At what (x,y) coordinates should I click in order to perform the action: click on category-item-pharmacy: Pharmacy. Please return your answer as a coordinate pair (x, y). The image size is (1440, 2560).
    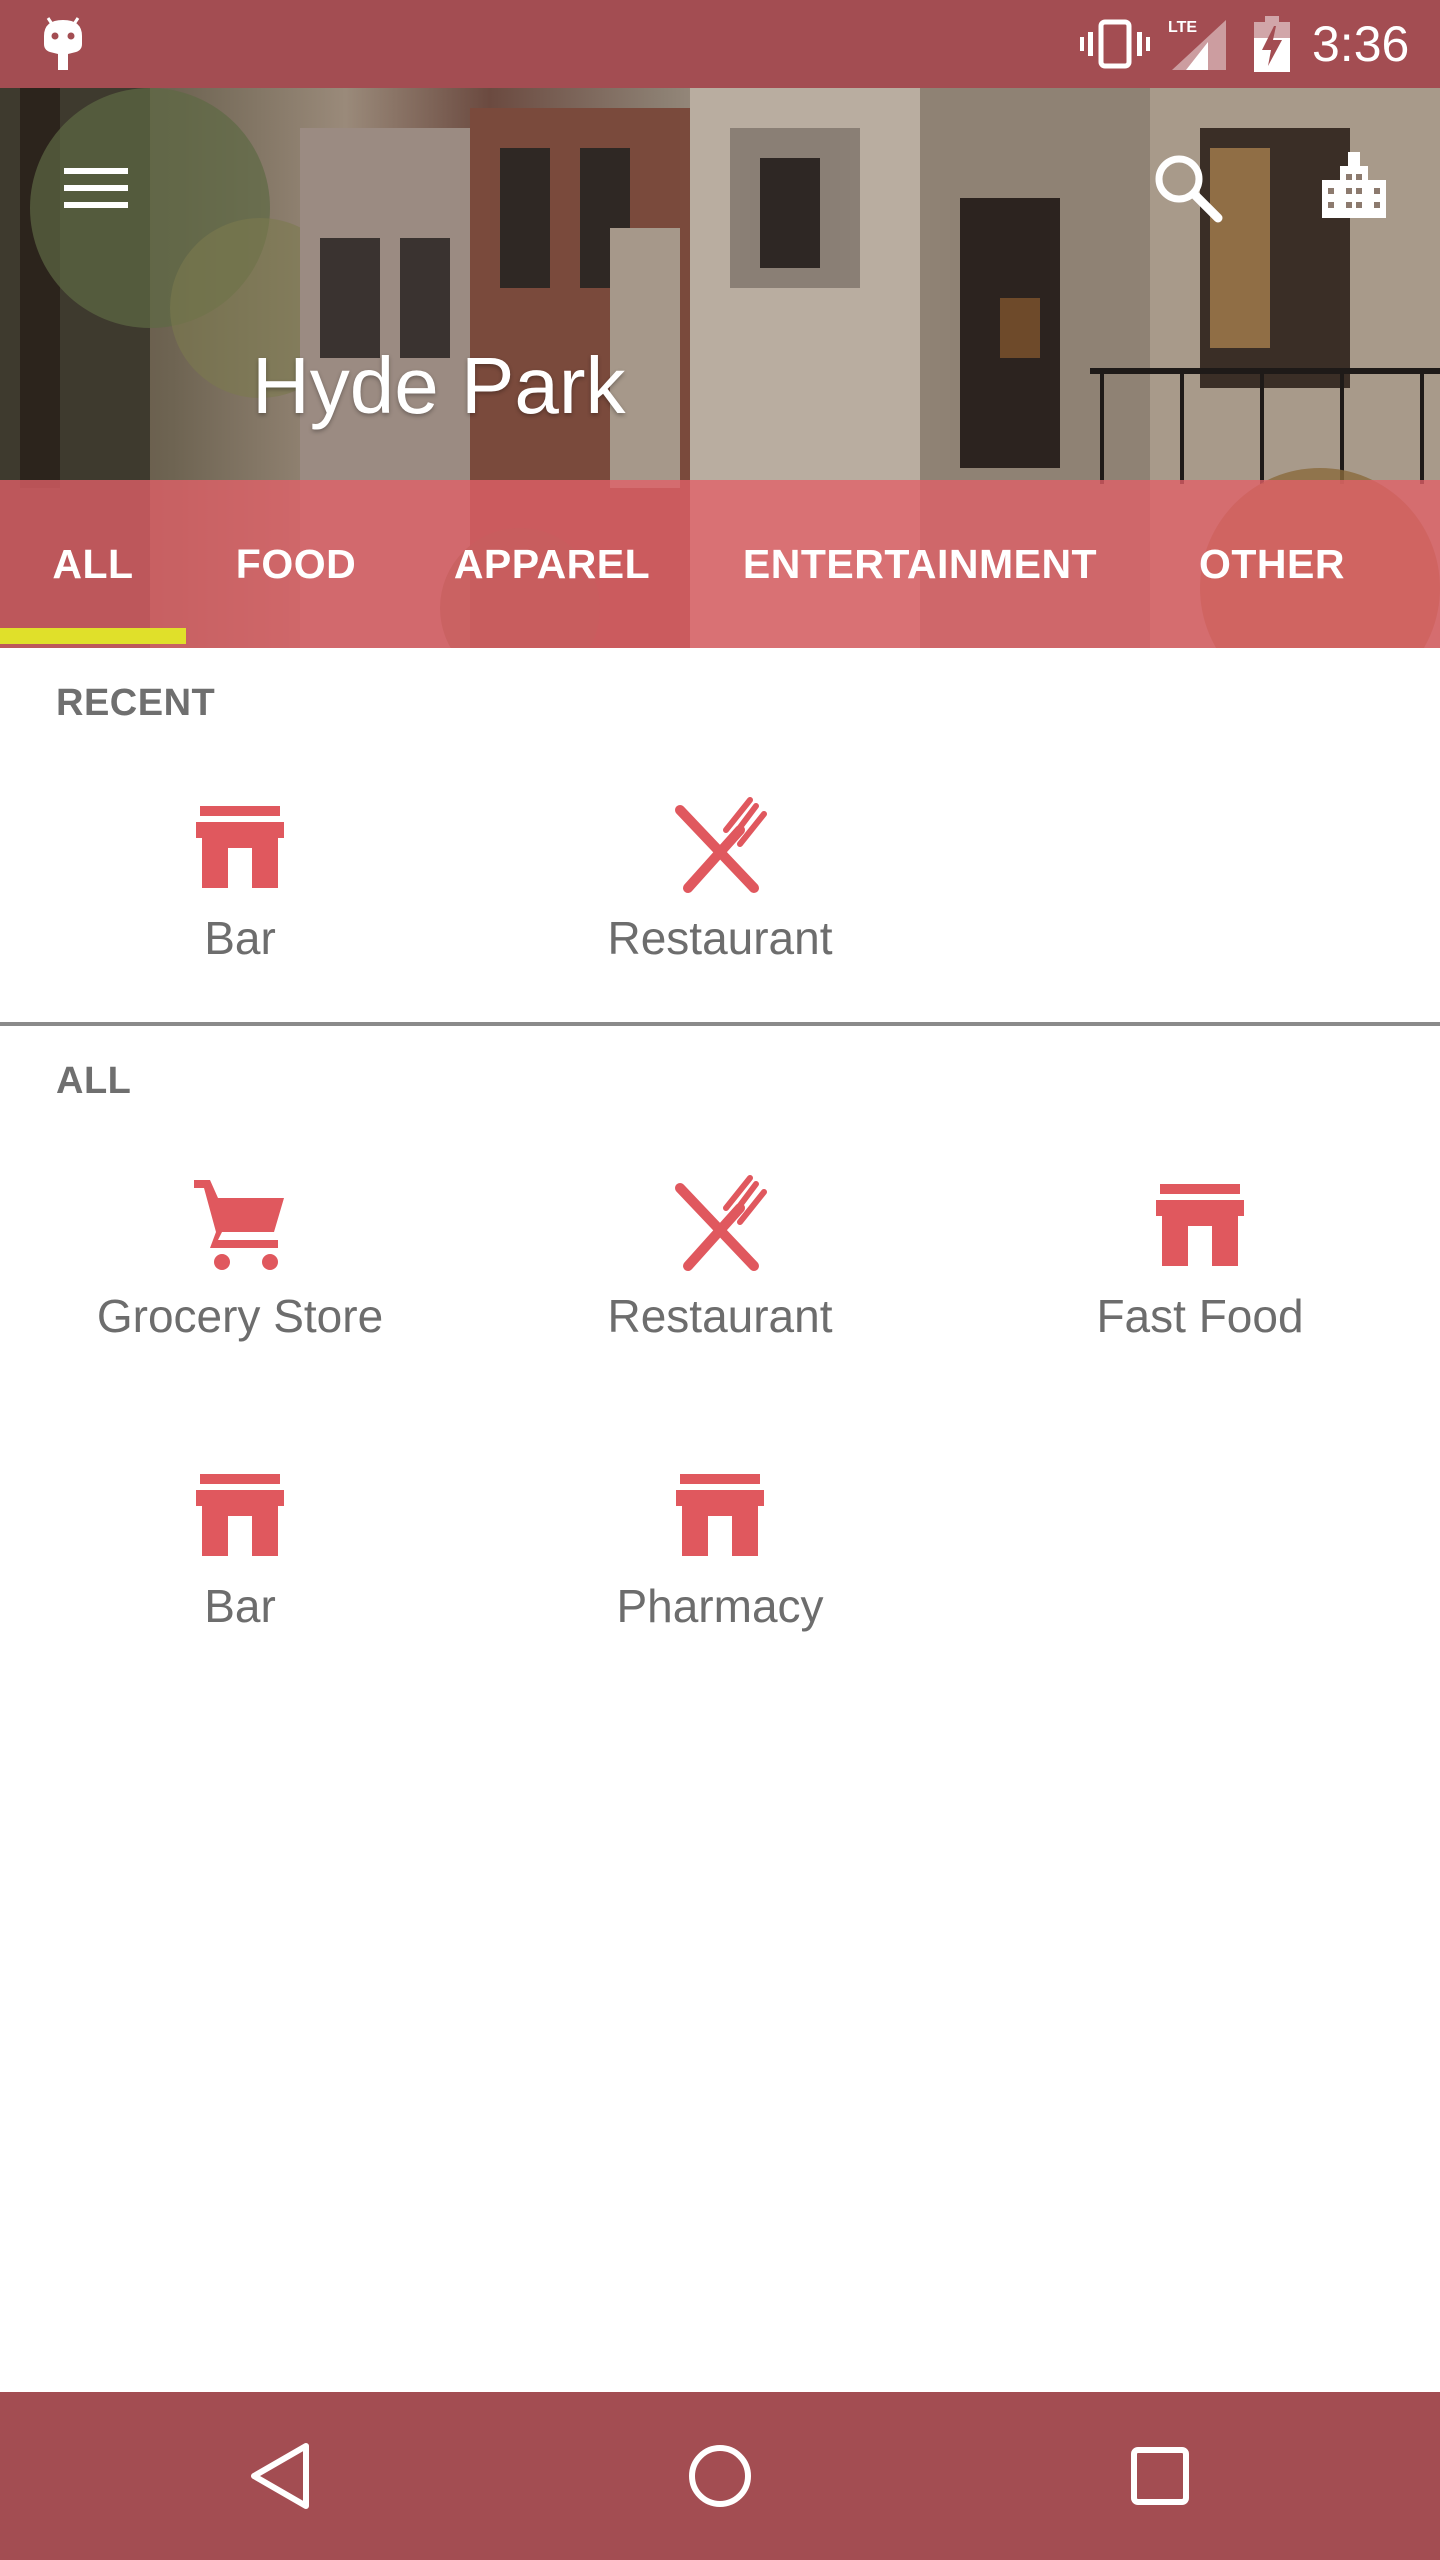
    Looking at the image, I should click on (720, 1549).